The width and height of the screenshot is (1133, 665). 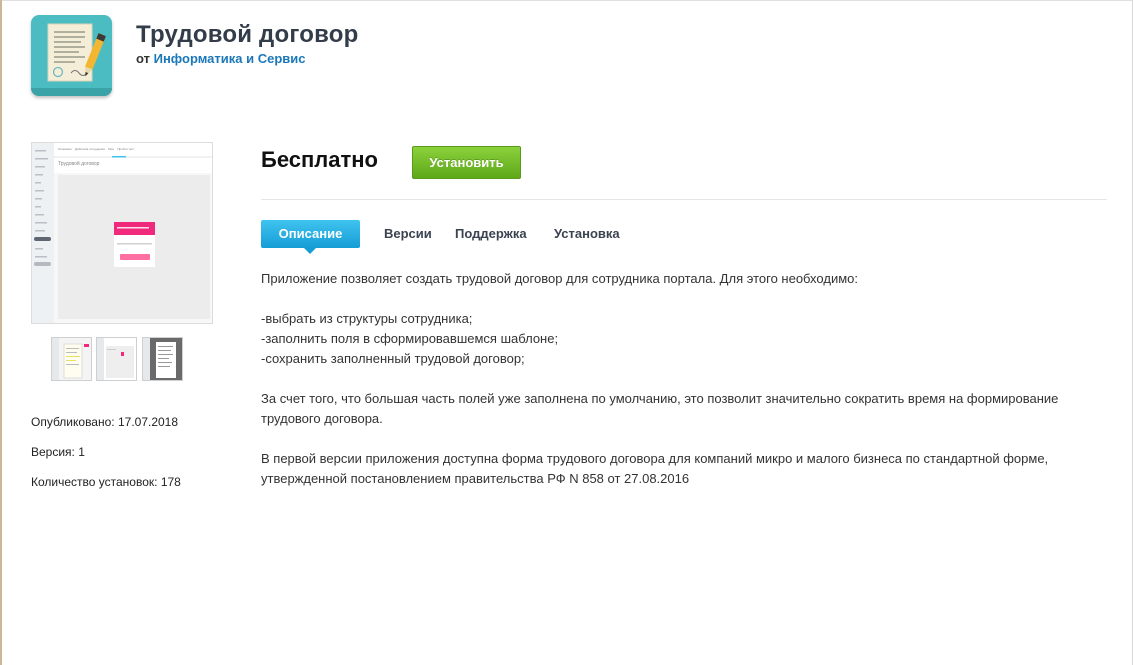 What do you see at coordinates (65, 149) in the screenshot?
I see `mini-tab: Основное` at bounding box center [65, 149].